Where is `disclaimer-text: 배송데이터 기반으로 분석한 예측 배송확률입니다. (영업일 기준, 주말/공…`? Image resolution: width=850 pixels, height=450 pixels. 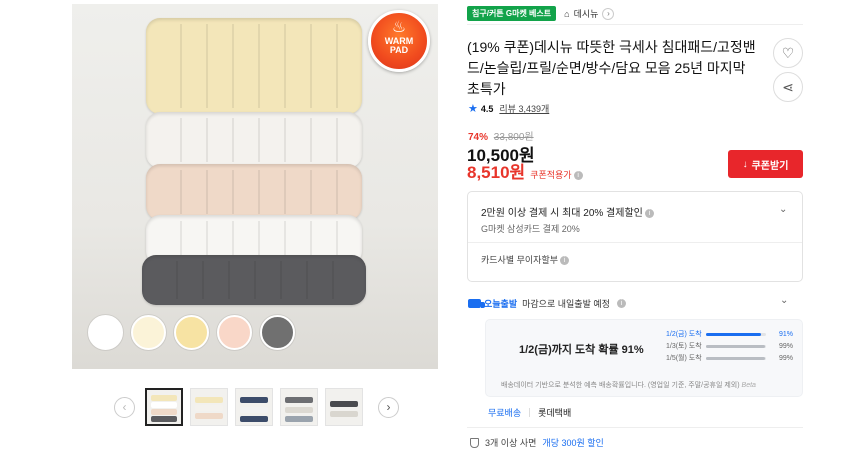
disclaimer-text: 배송데이터 기반으로 분석한 예측 배송확률입니다. (영업일 기준, 주말/공… is located at coordinates (620, 385).